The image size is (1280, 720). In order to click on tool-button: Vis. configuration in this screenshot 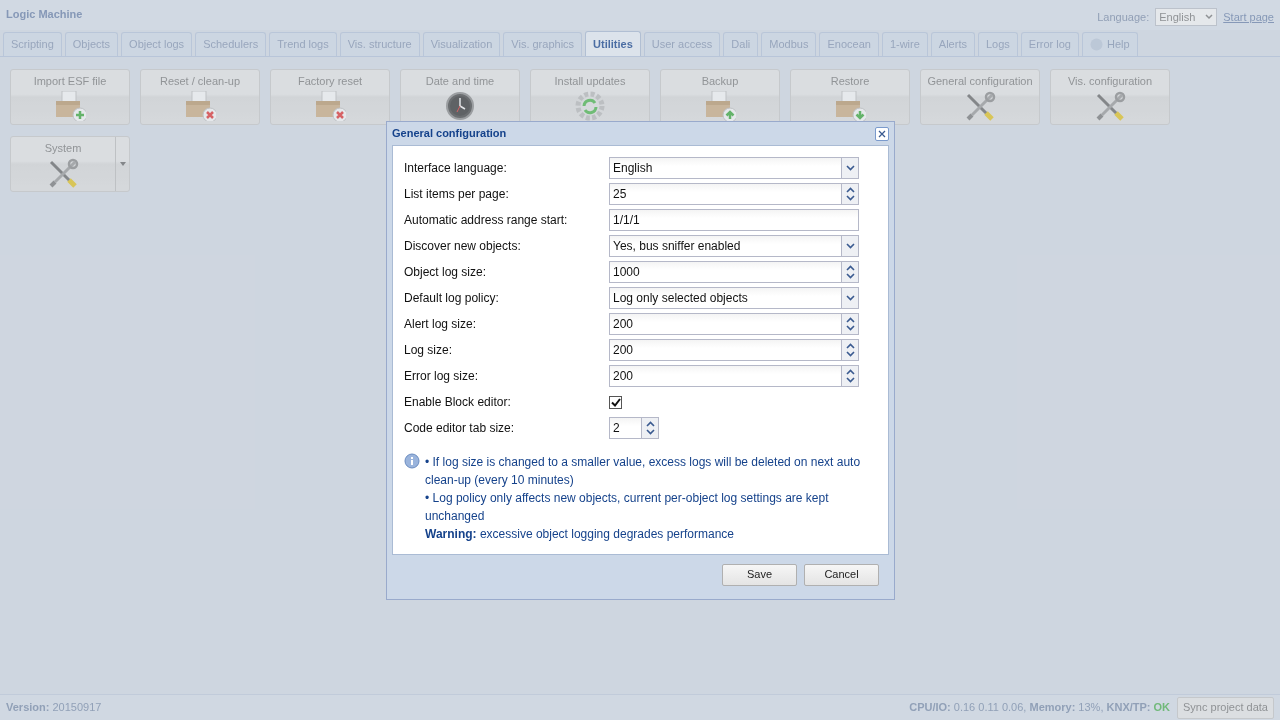, I will do `click(1110, 97)`.